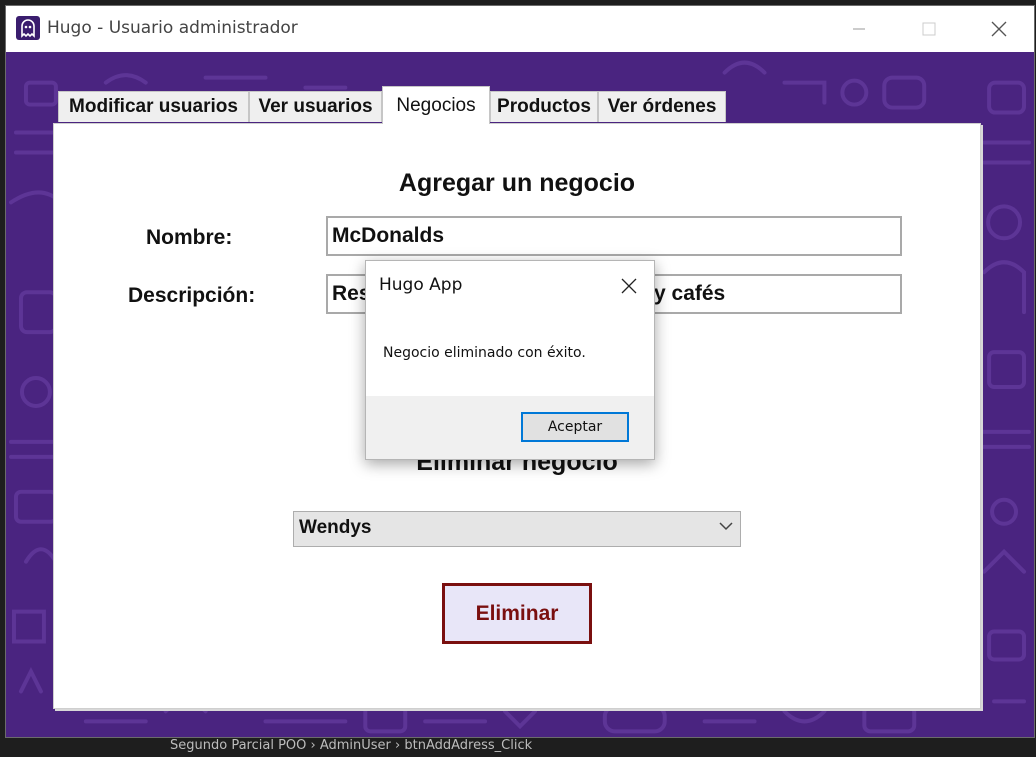  I want to click on close-button, so click(999, 29).